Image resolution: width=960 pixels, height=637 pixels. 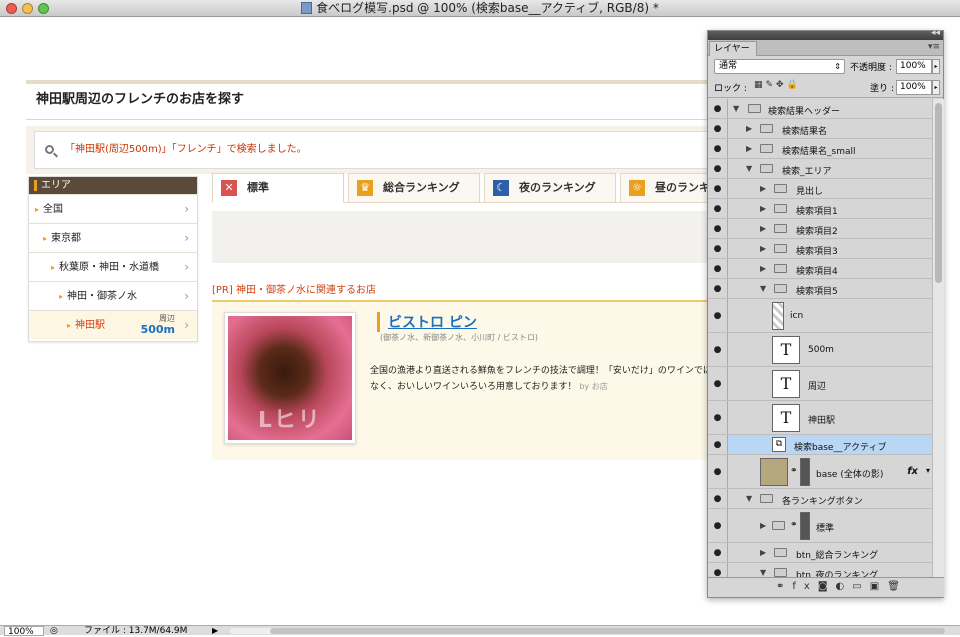 I want to click on opacity-dropdown: ▸, so click(x=936, y=66).